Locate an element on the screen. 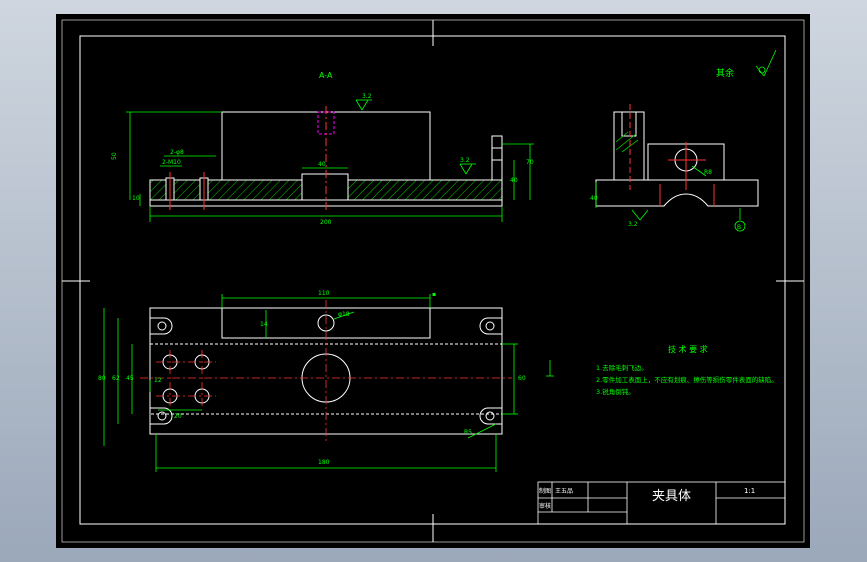 The image size is (867, 562). dim-overall-height: 50 is located at coordinates (114, 156).